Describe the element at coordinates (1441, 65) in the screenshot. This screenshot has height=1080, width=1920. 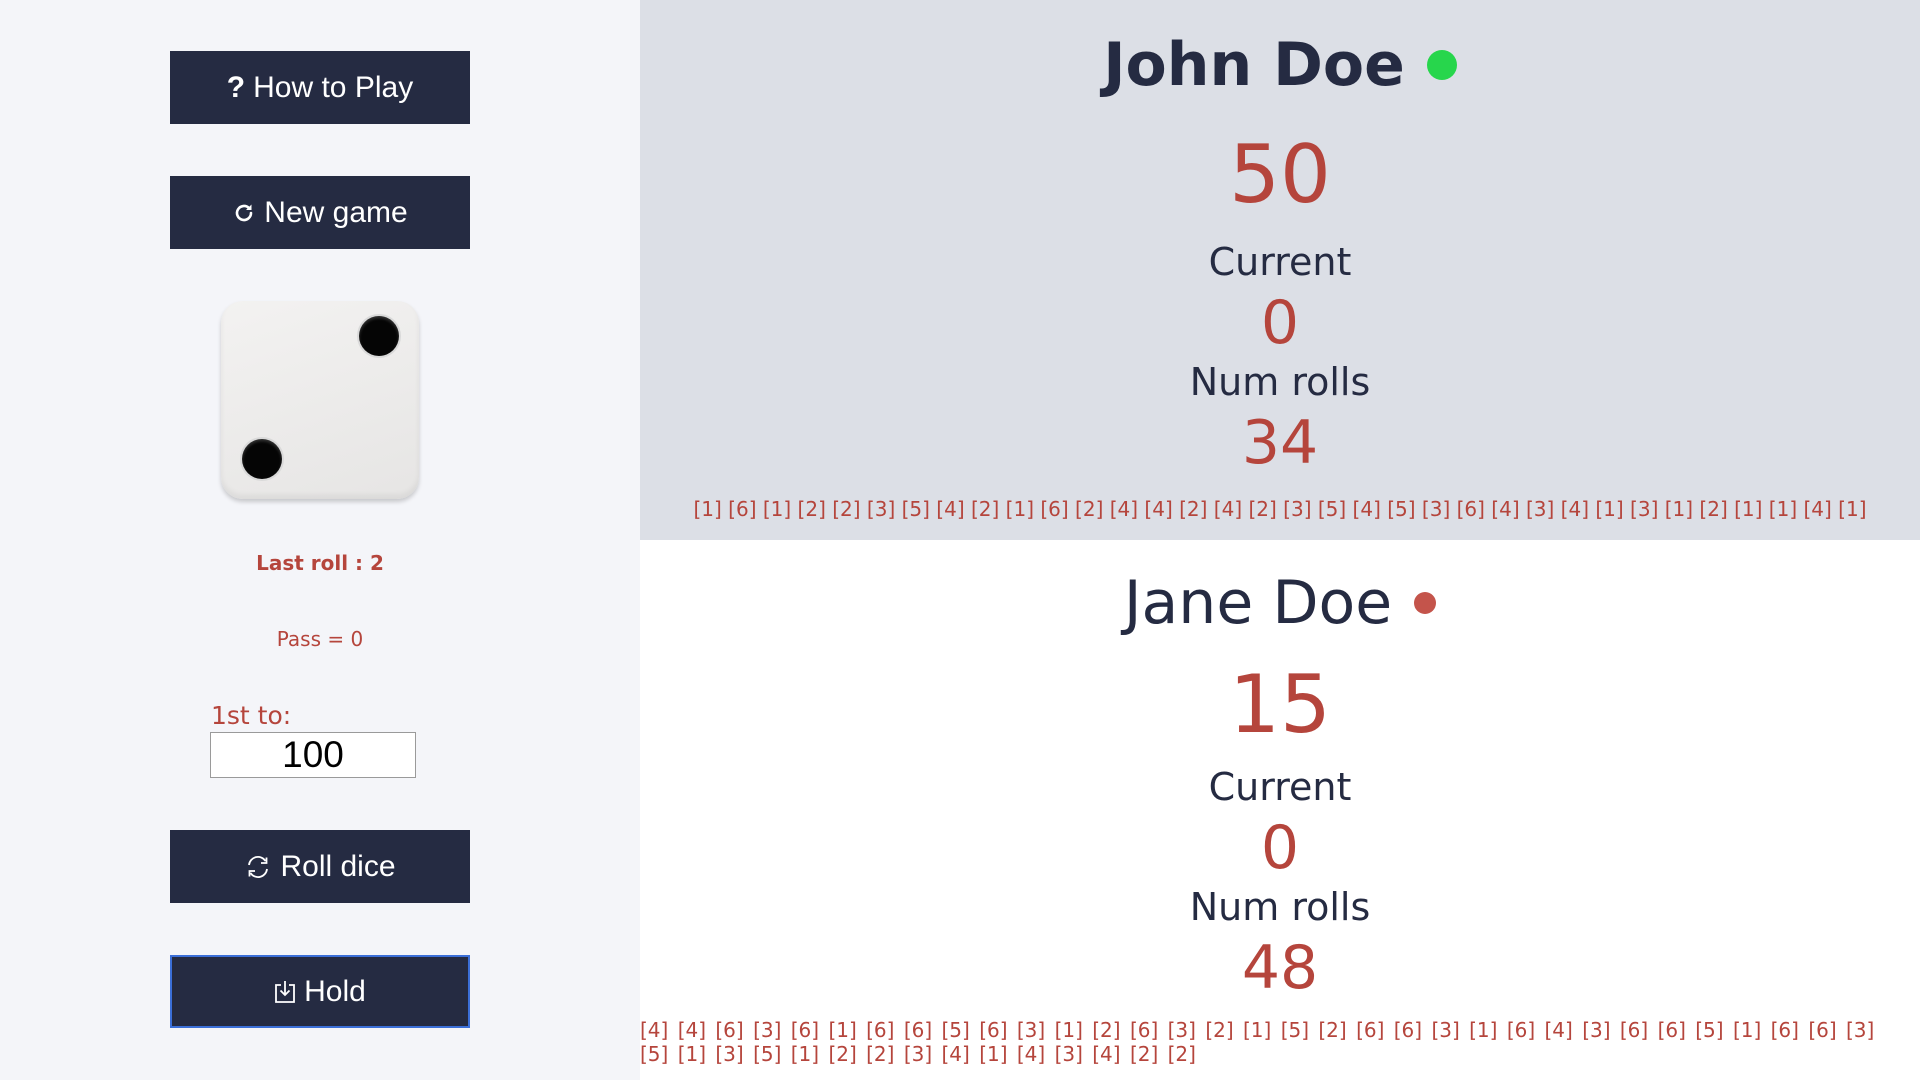
I see `active-turn-indicator` at that location.